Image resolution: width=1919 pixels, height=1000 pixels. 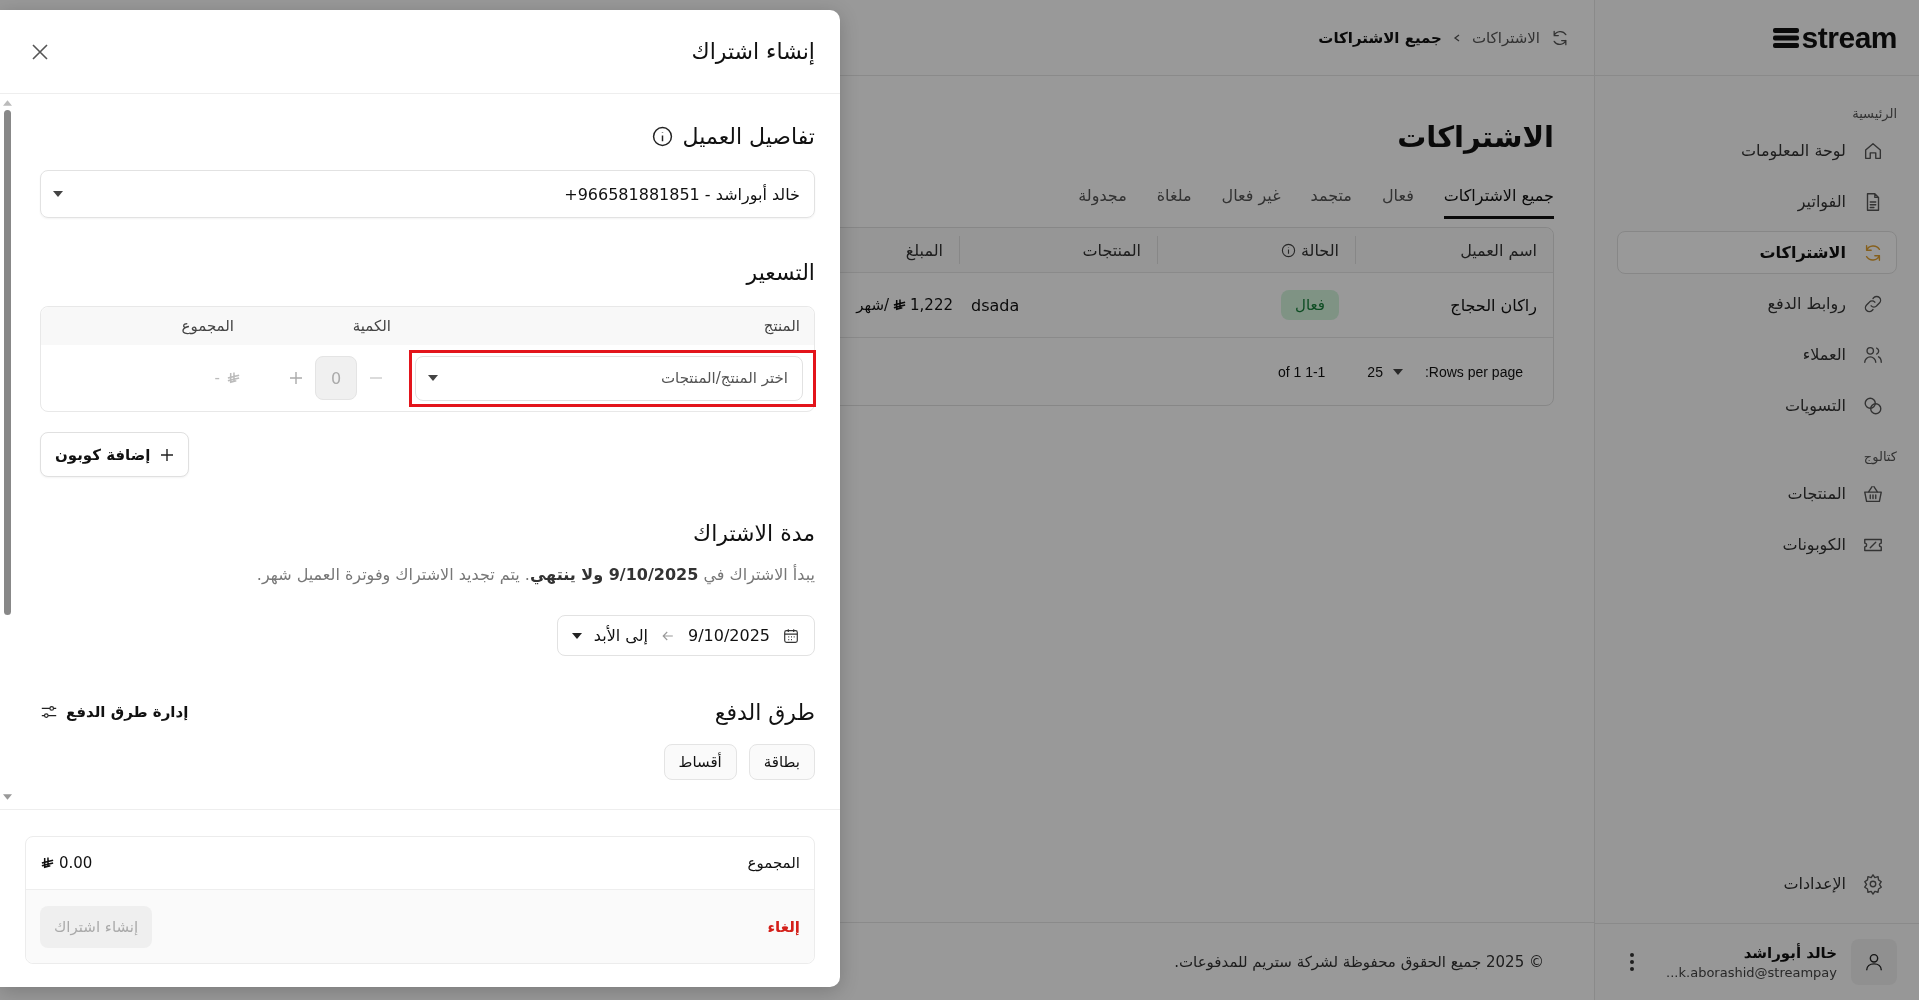 I want to click on amount-text: 1,222, so click(x=931, y=305).